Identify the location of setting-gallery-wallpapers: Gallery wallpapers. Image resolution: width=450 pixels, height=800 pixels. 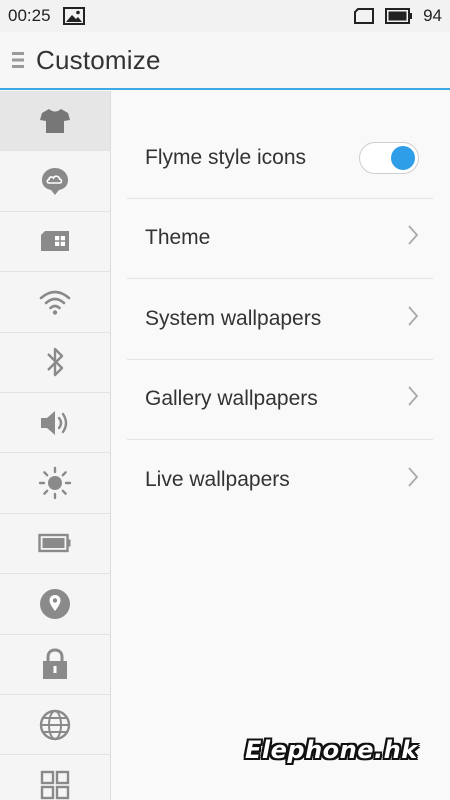
(280, 400).